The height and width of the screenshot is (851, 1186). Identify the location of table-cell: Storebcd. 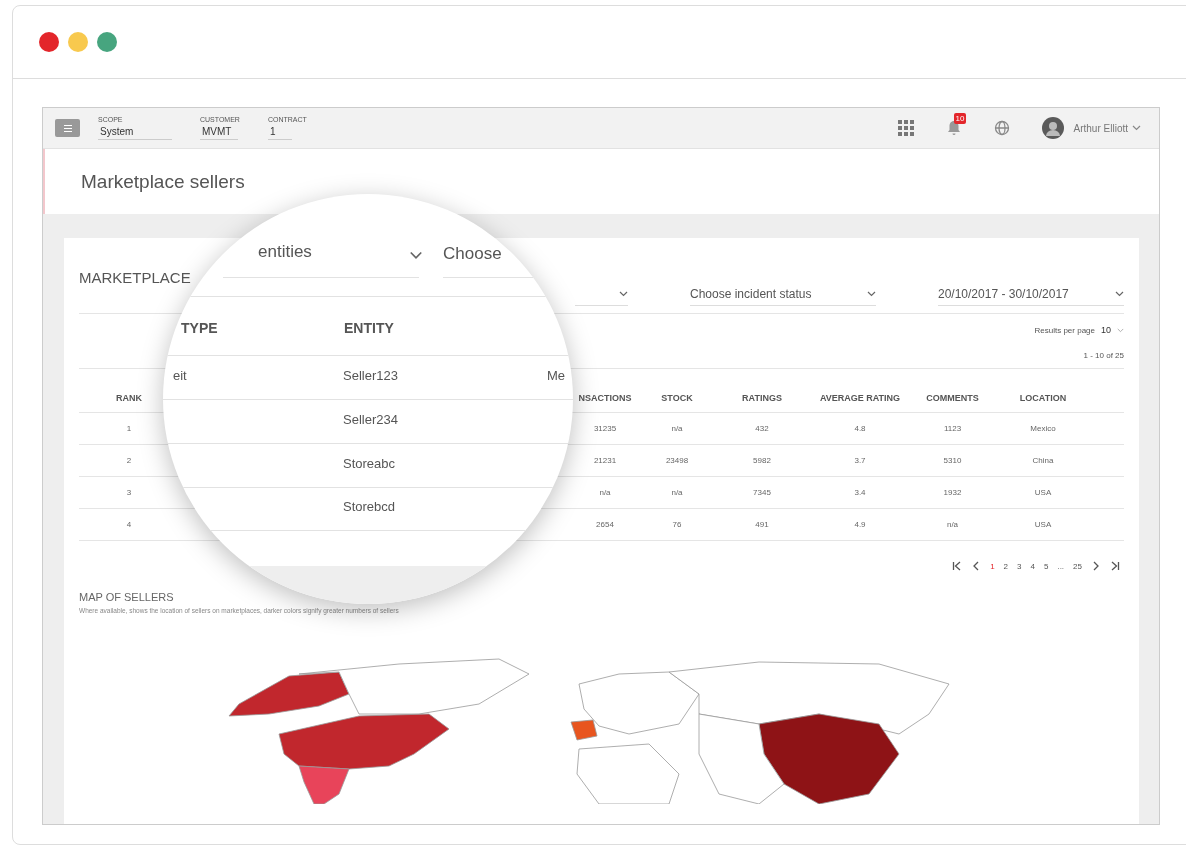
(369, 506).